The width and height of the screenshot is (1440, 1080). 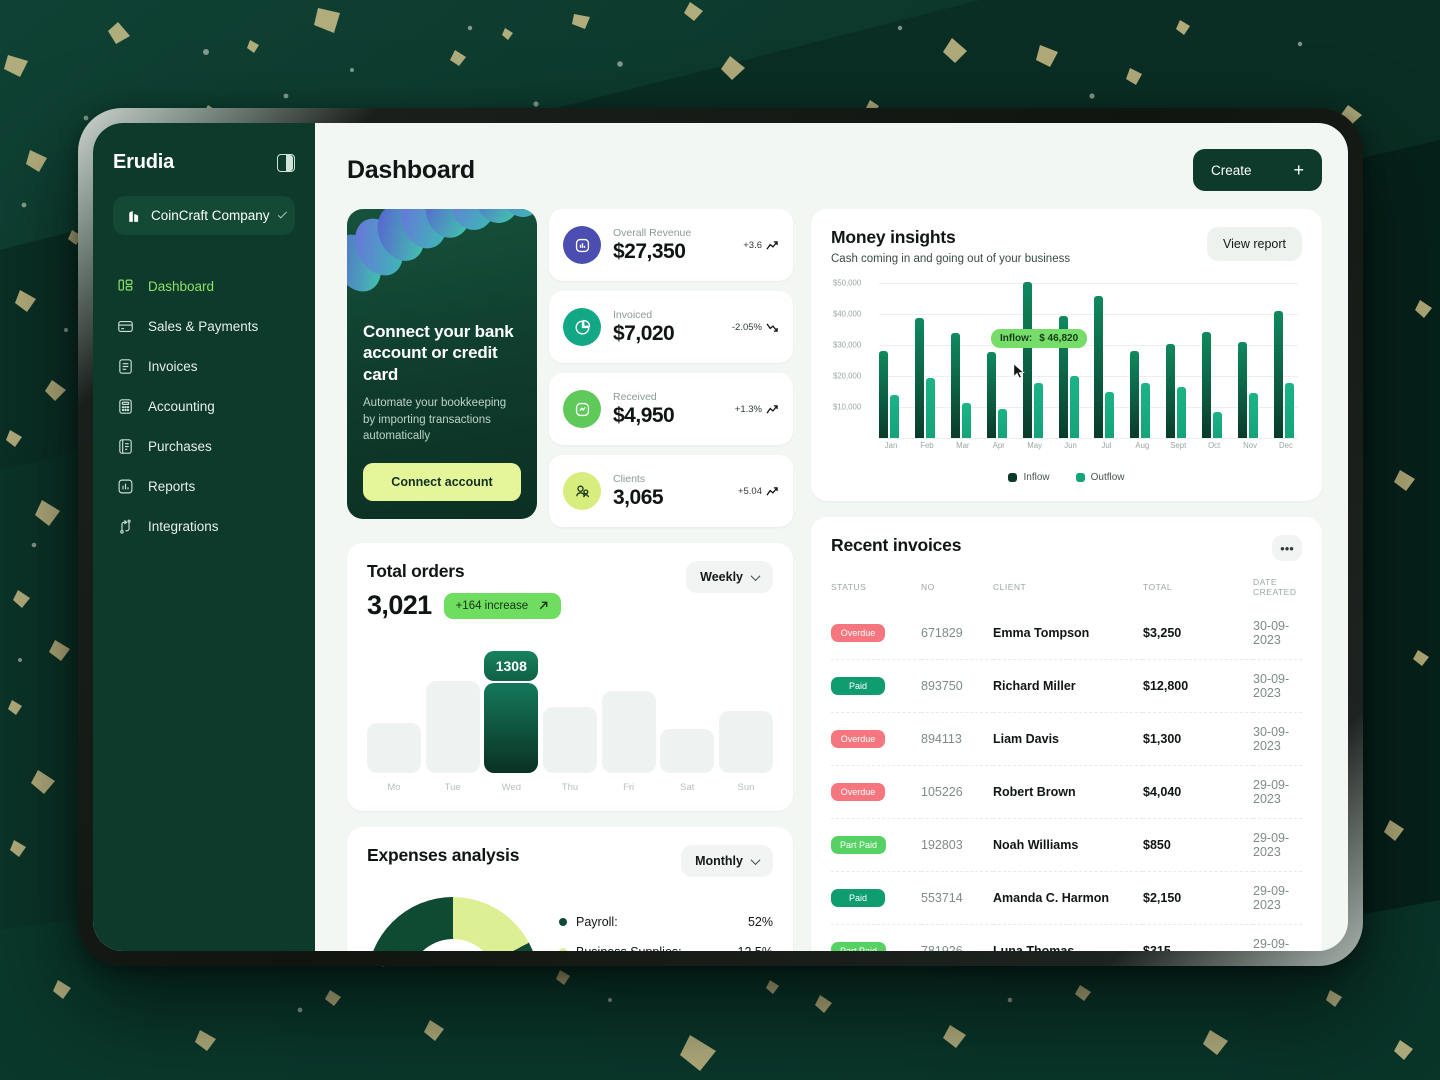 I want to click on cell-no: 553714, so click(x=957, y=898).